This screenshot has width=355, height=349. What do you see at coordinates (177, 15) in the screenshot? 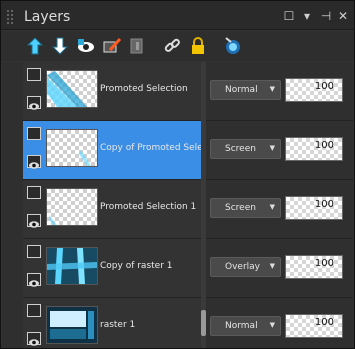
I see `title-bar: Layers ☐ ▾ ⊣ ✕` at bounding box center [177, 15].